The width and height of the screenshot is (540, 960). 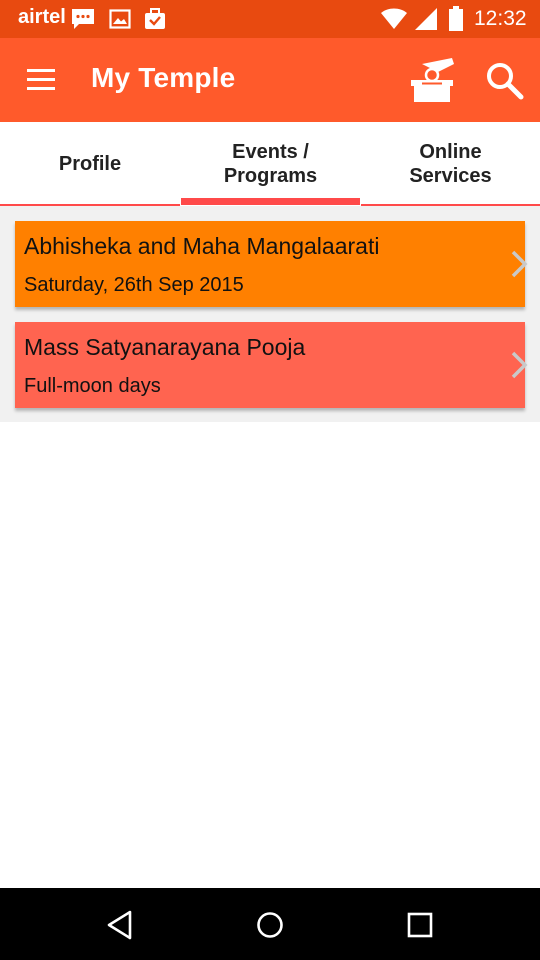 What do you see at coordinates (42, 80) in the screenshot?
I see `menu-icon` at bounding box center [42, 80].